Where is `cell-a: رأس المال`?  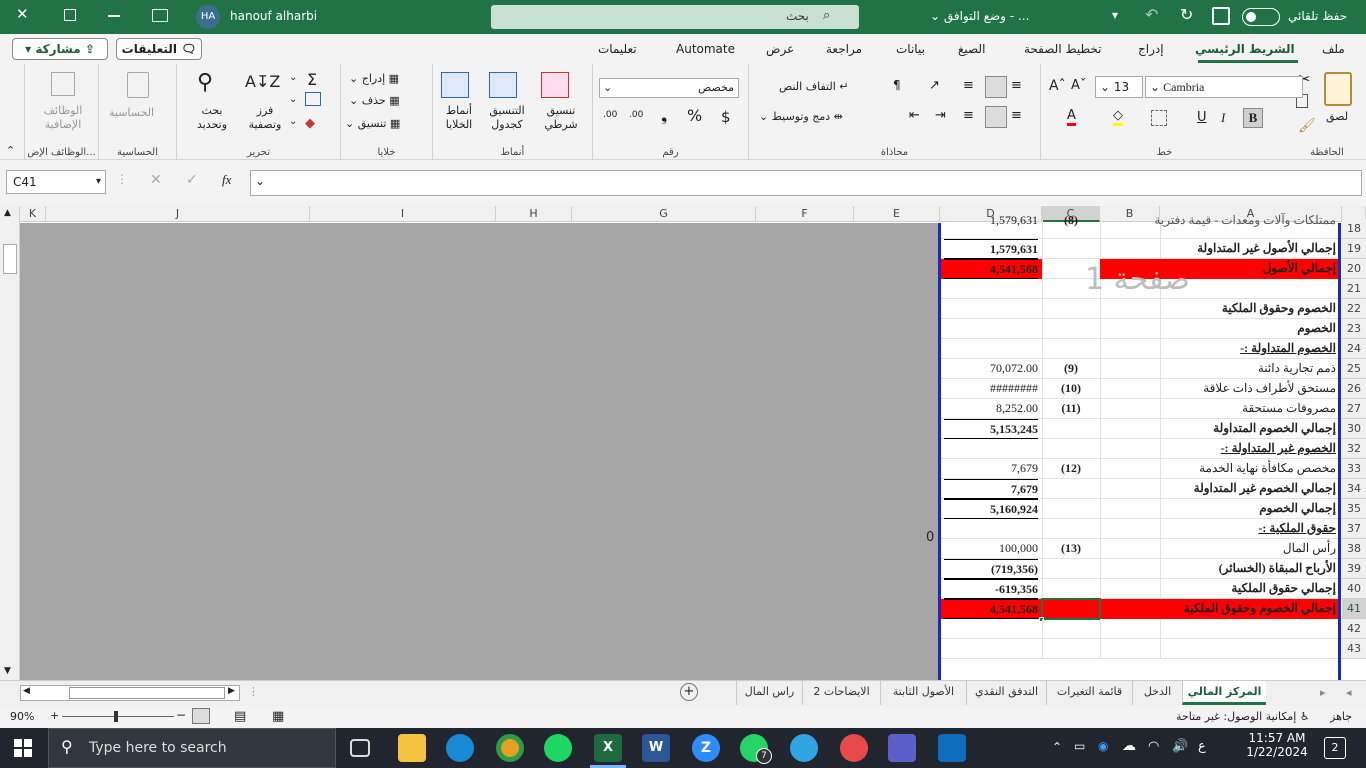 cell-a: رأس المال is located at coordinates (1219, 549).